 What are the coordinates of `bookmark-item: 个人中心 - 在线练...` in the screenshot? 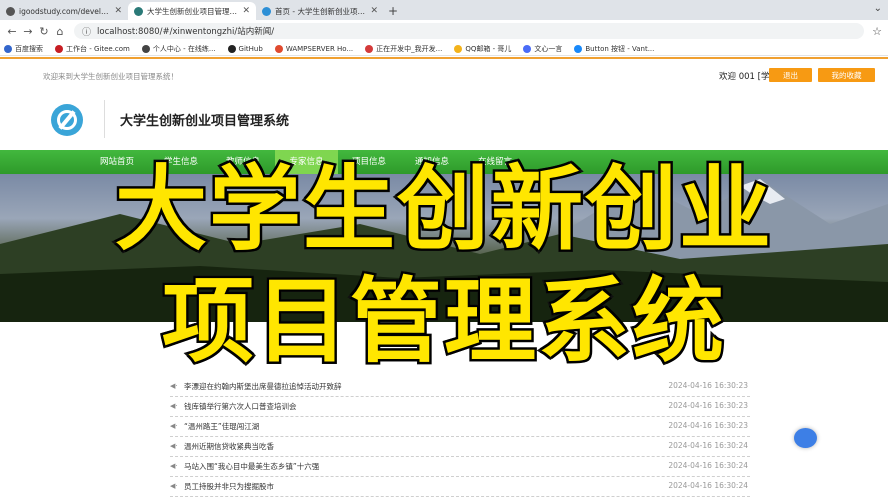 It's located at (178, 49).